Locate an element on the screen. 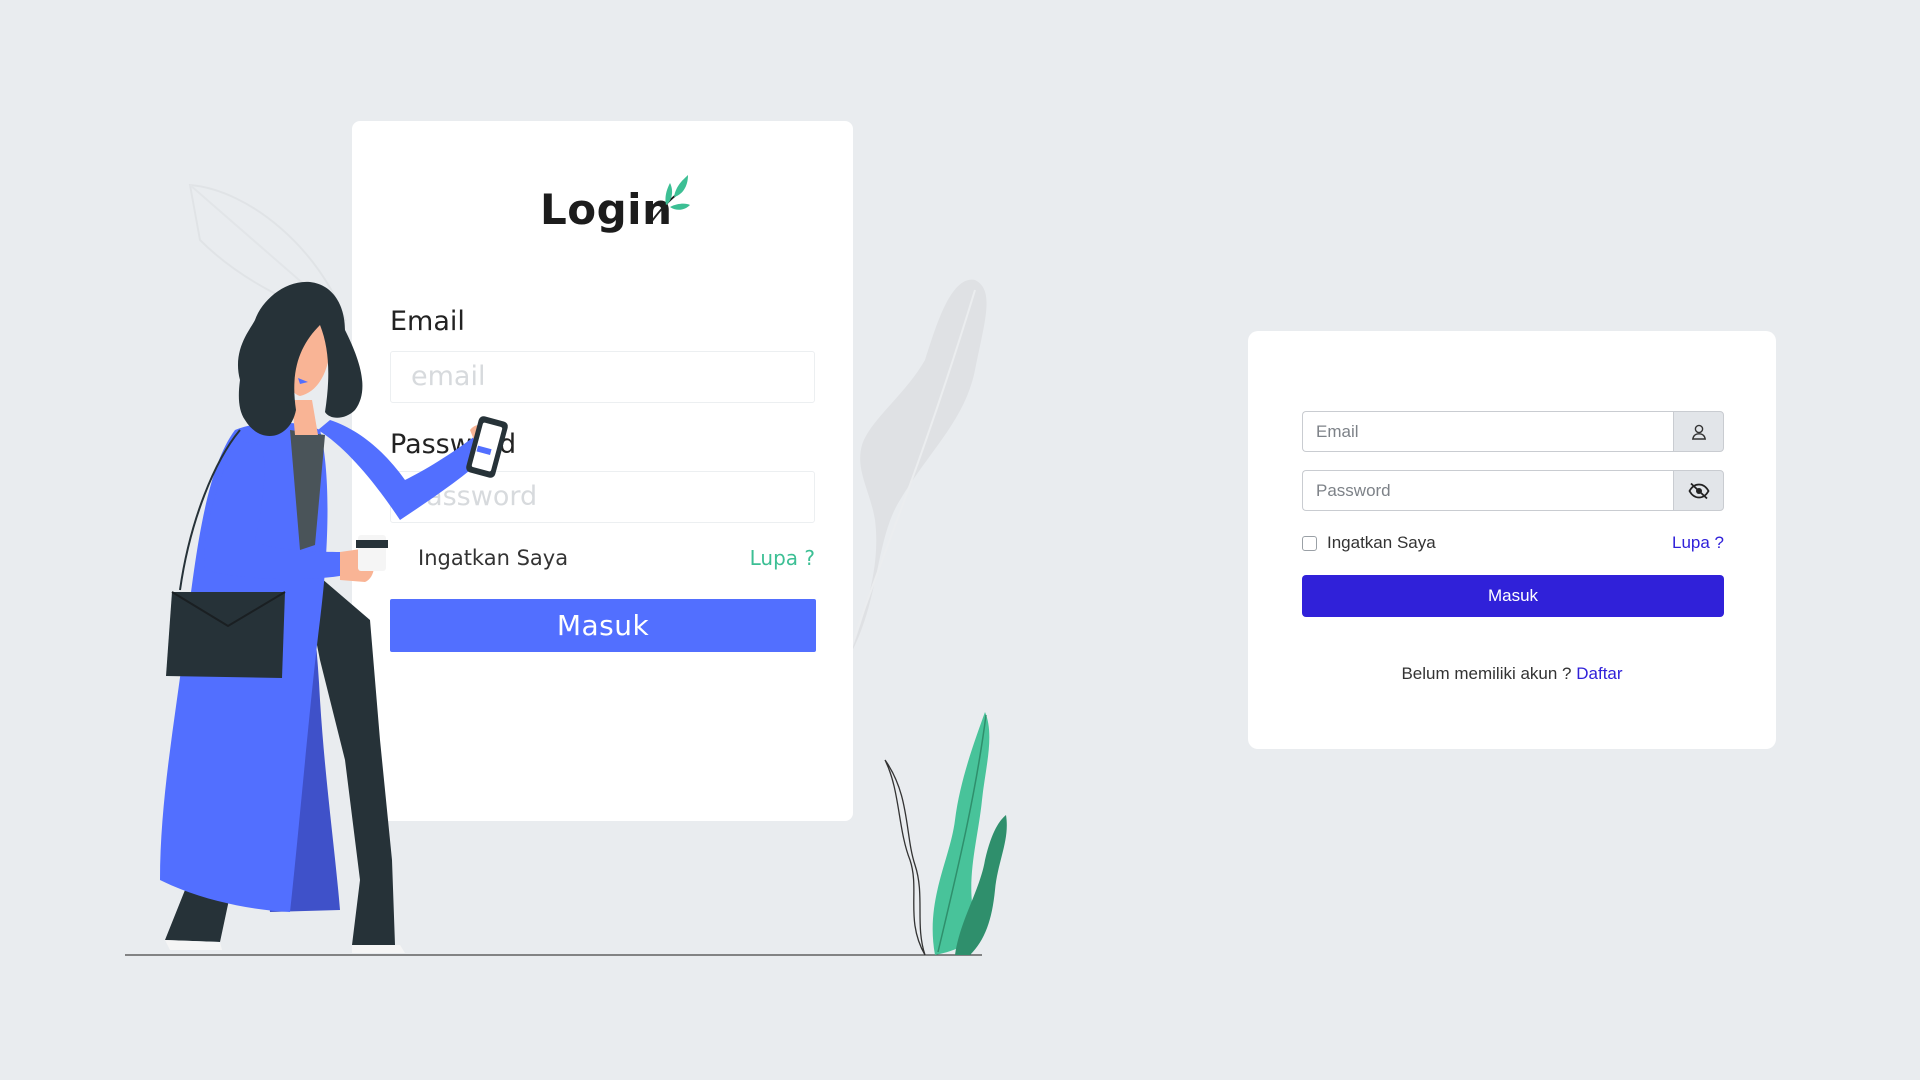  email-input-group is located at coordinates (1513, 431).